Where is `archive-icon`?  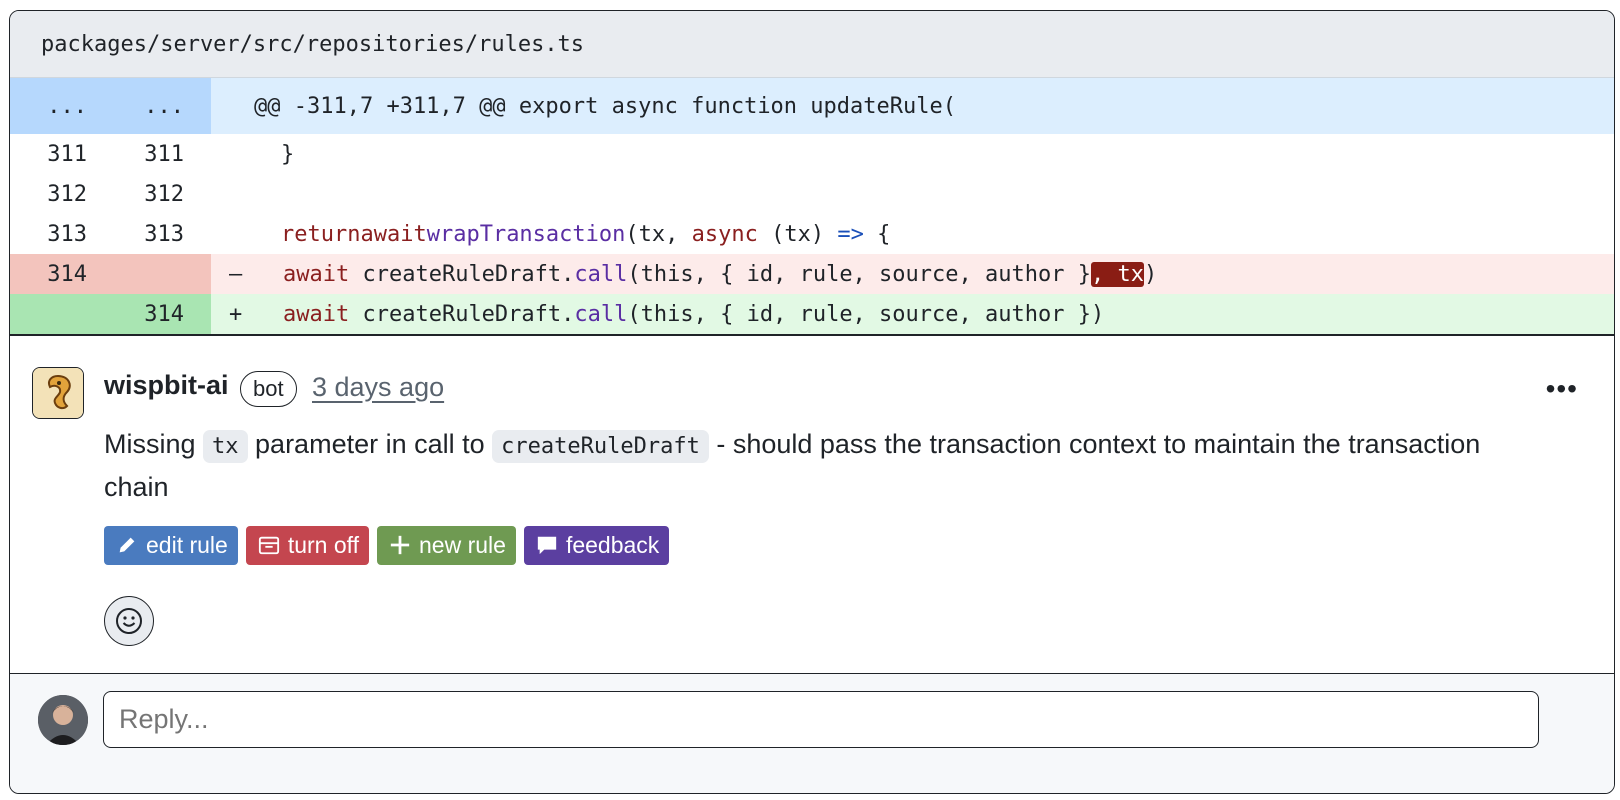 archive-icon is located at coordinates (268, 545).